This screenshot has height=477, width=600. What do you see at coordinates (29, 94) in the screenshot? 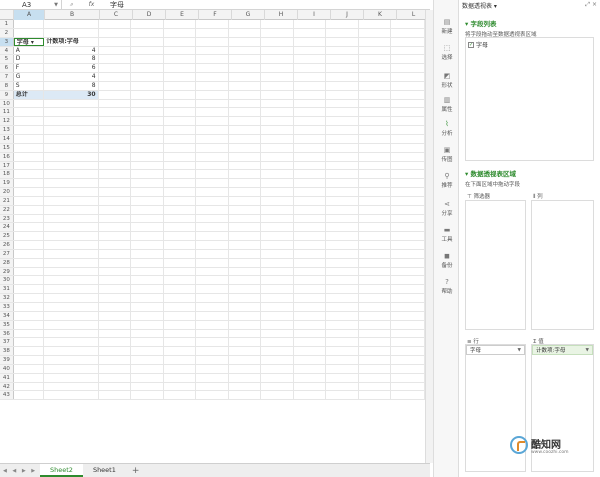
I see `pivot-total-label: 总计` at bounding box center [29, 94].